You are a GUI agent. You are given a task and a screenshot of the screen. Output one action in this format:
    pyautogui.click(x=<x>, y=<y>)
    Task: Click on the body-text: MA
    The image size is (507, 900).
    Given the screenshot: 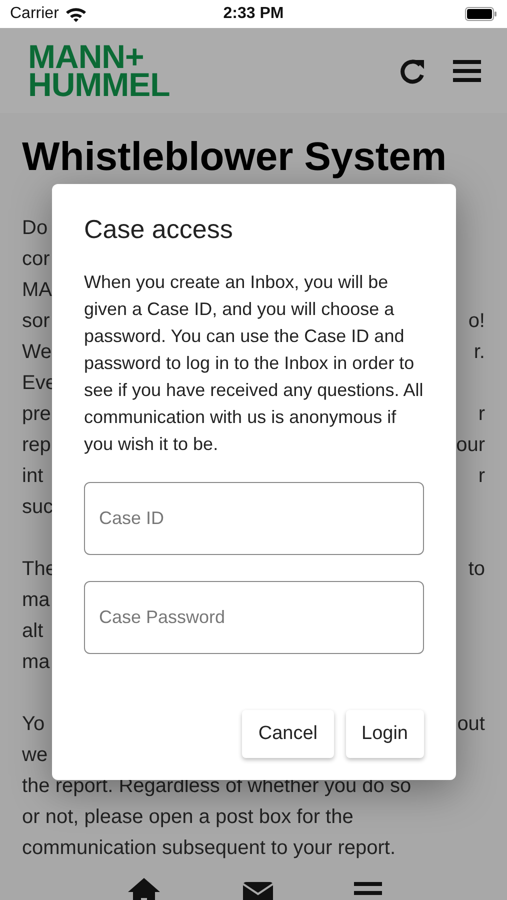 What is the action you would take?
    pyautogui.click(x=37, y=290)
    